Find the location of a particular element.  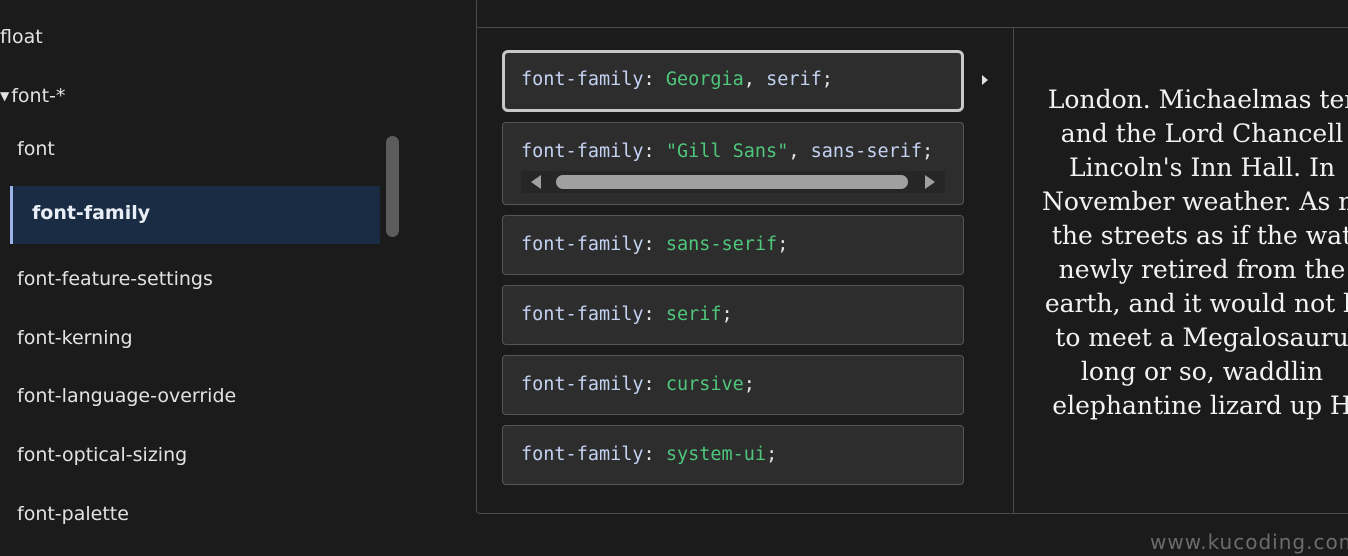

sidebar-group-label: font-* is located at coordinates (38, 96).